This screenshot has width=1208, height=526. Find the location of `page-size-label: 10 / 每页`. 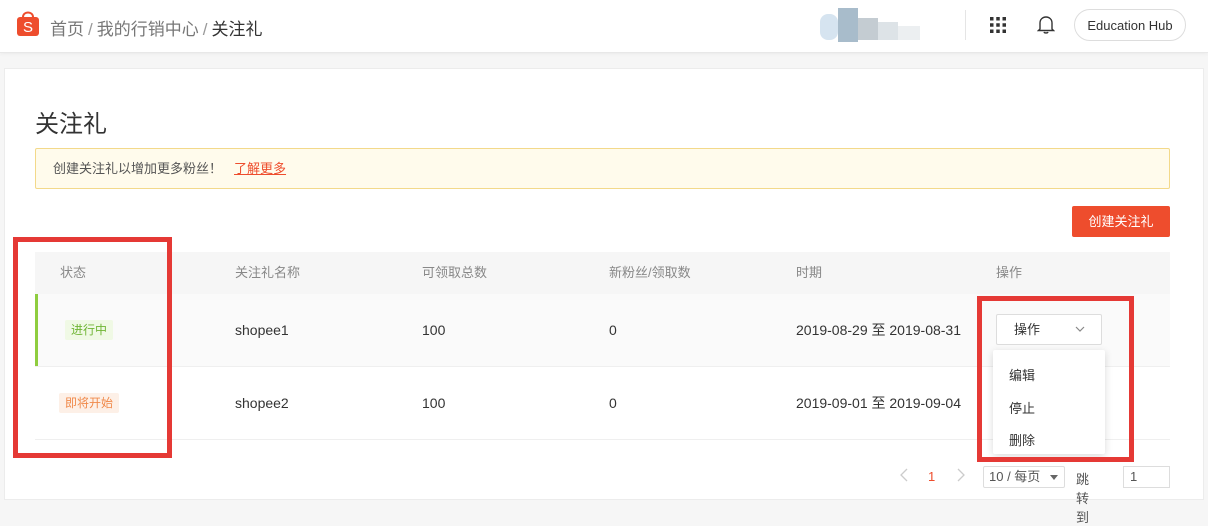

page-size-label: 10 / 每页 is located at coordinates (1015, 476).